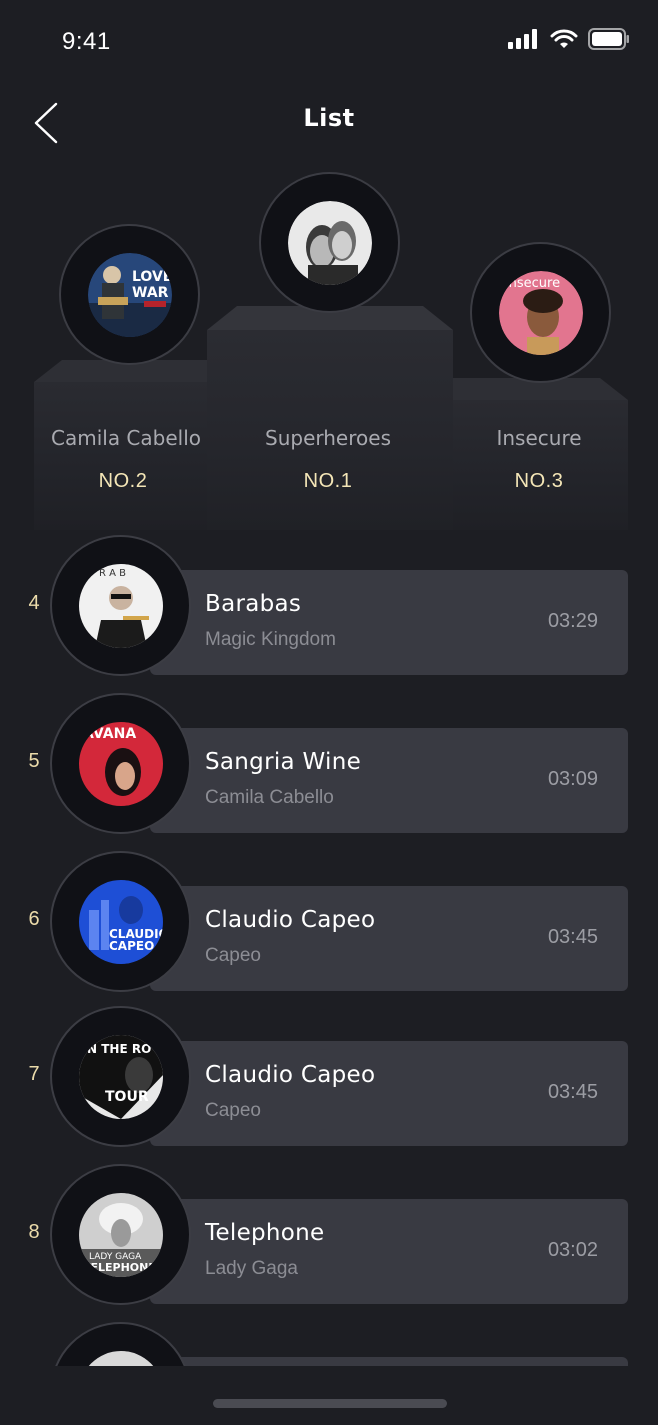 The height and width of the screenshot is (1425, 658). I want to click on track-cover-ring: CLAUDIO CAPEO, so click(120, 921).